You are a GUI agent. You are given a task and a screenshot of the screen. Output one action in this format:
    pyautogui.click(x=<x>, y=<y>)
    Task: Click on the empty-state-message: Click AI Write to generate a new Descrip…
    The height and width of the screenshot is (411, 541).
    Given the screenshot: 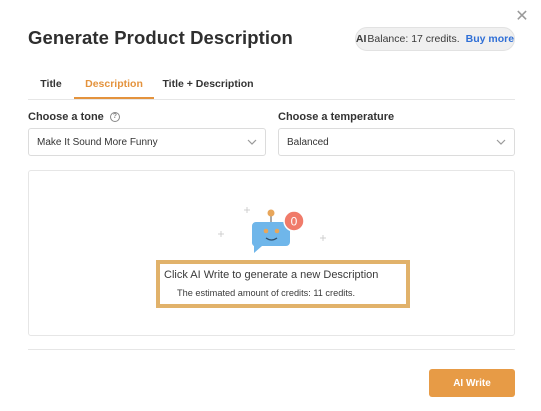 What is the action you would take?
    pyautogui.click(x=283, y=284)
    